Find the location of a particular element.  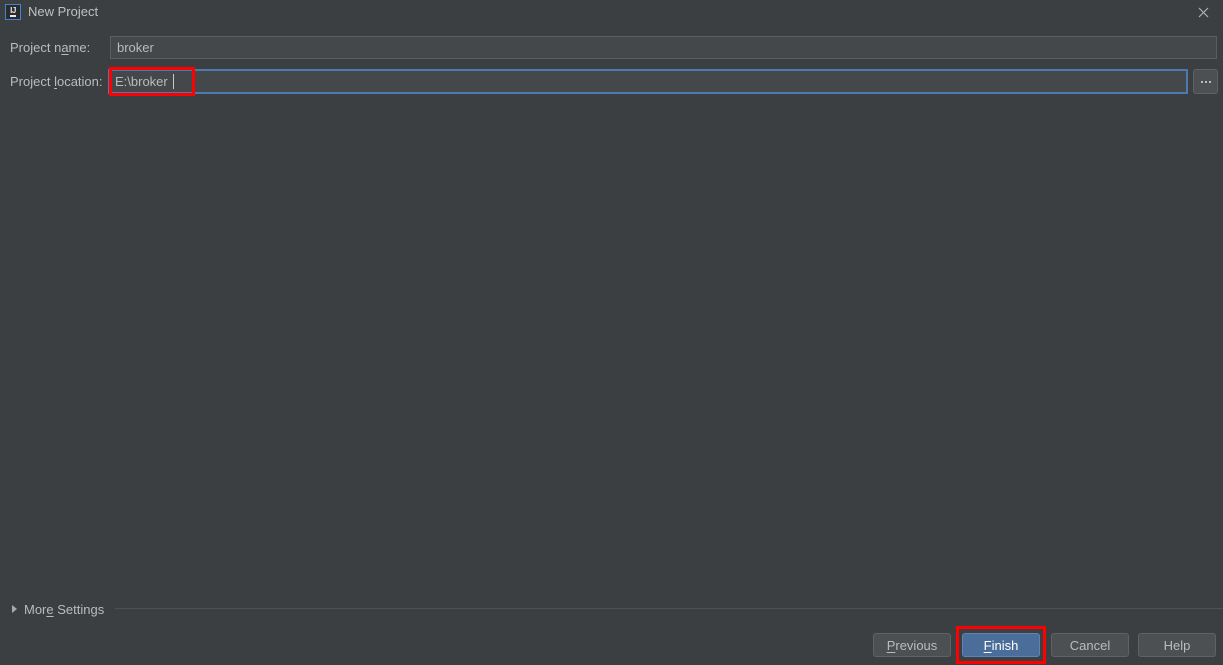

project-location-input is located at coordinates (648, 81).